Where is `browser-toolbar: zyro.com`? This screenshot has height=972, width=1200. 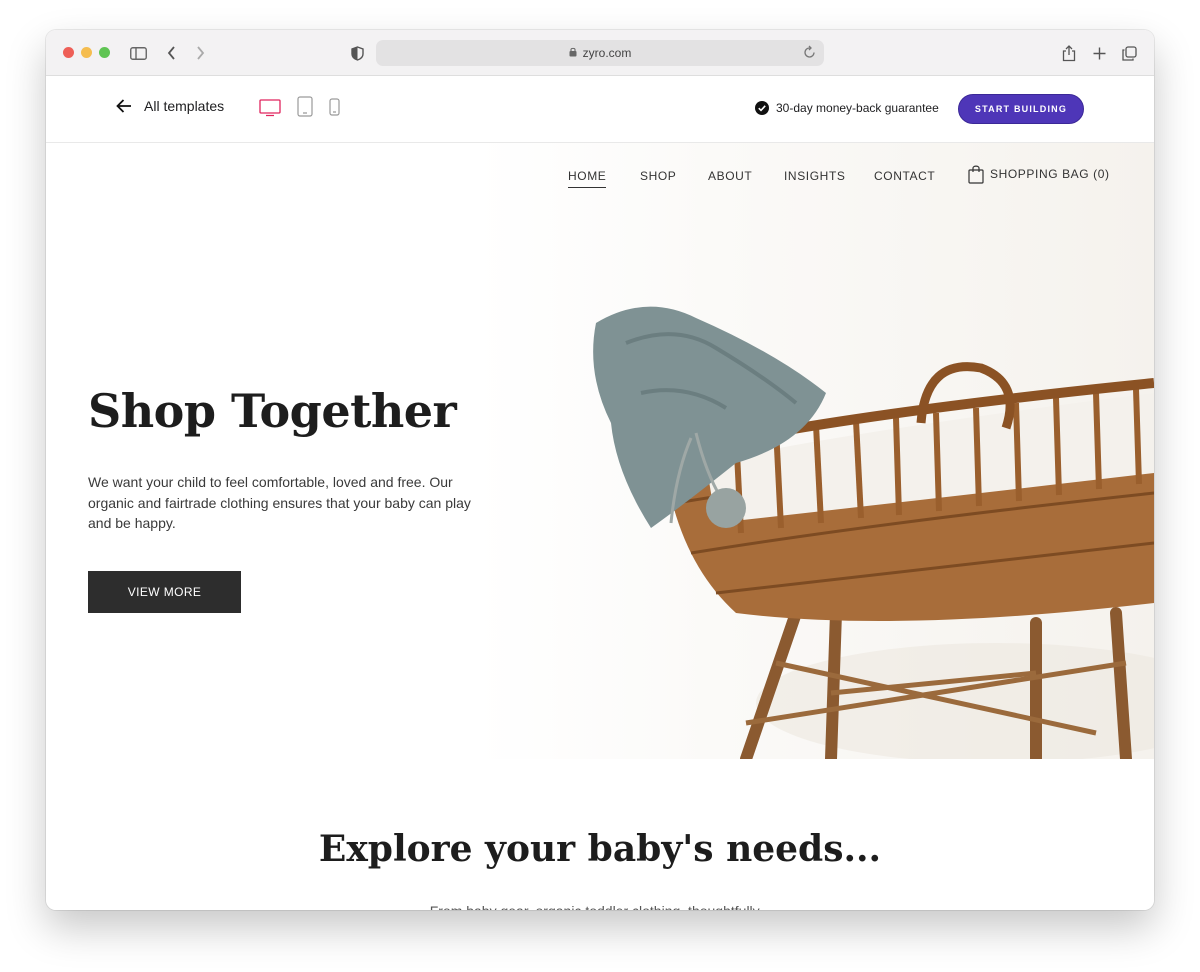
browser-toolbar: zyro.com is located at coordinates (600, 53).